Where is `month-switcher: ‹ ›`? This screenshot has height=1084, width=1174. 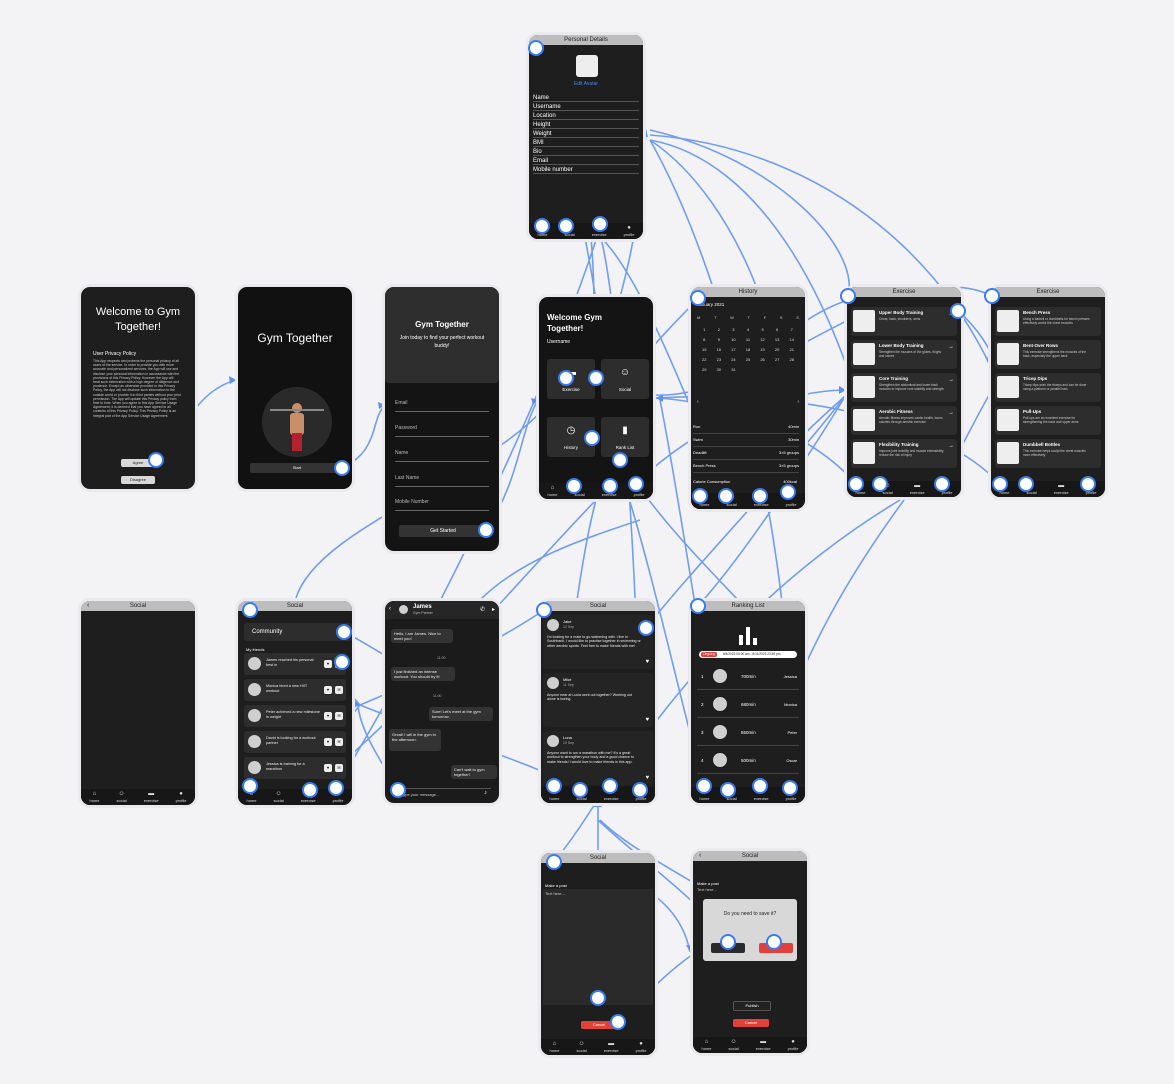
month-switcher: ‹ › is located at coordinates (748, 402).